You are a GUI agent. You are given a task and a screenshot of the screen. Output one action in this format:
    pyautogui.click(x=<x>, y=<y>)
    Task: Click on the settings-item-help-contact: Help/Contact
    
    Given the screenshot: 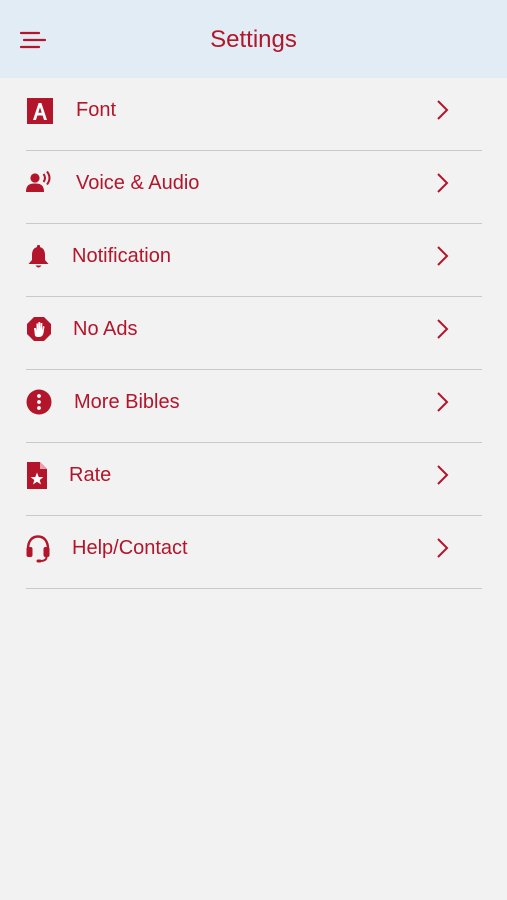 What is the action you would take?
    pyautogui.click(x=254, y=552)
    